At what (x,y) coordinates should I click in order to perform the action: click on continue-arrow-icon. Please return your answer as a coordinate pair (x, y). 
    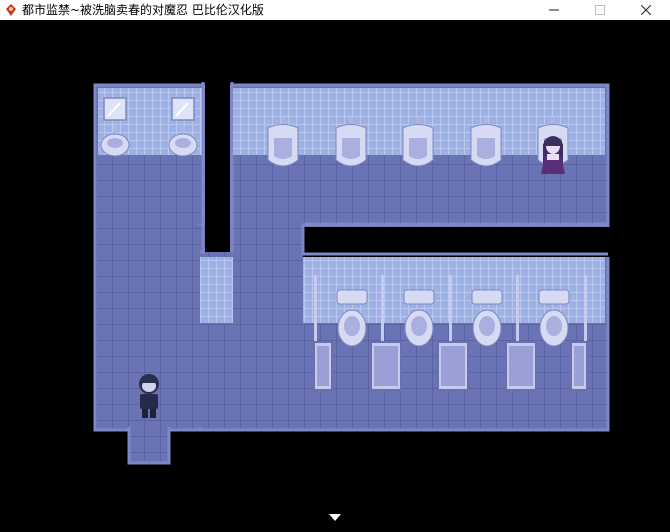
    Looking at the image, I should click on (335, 517).